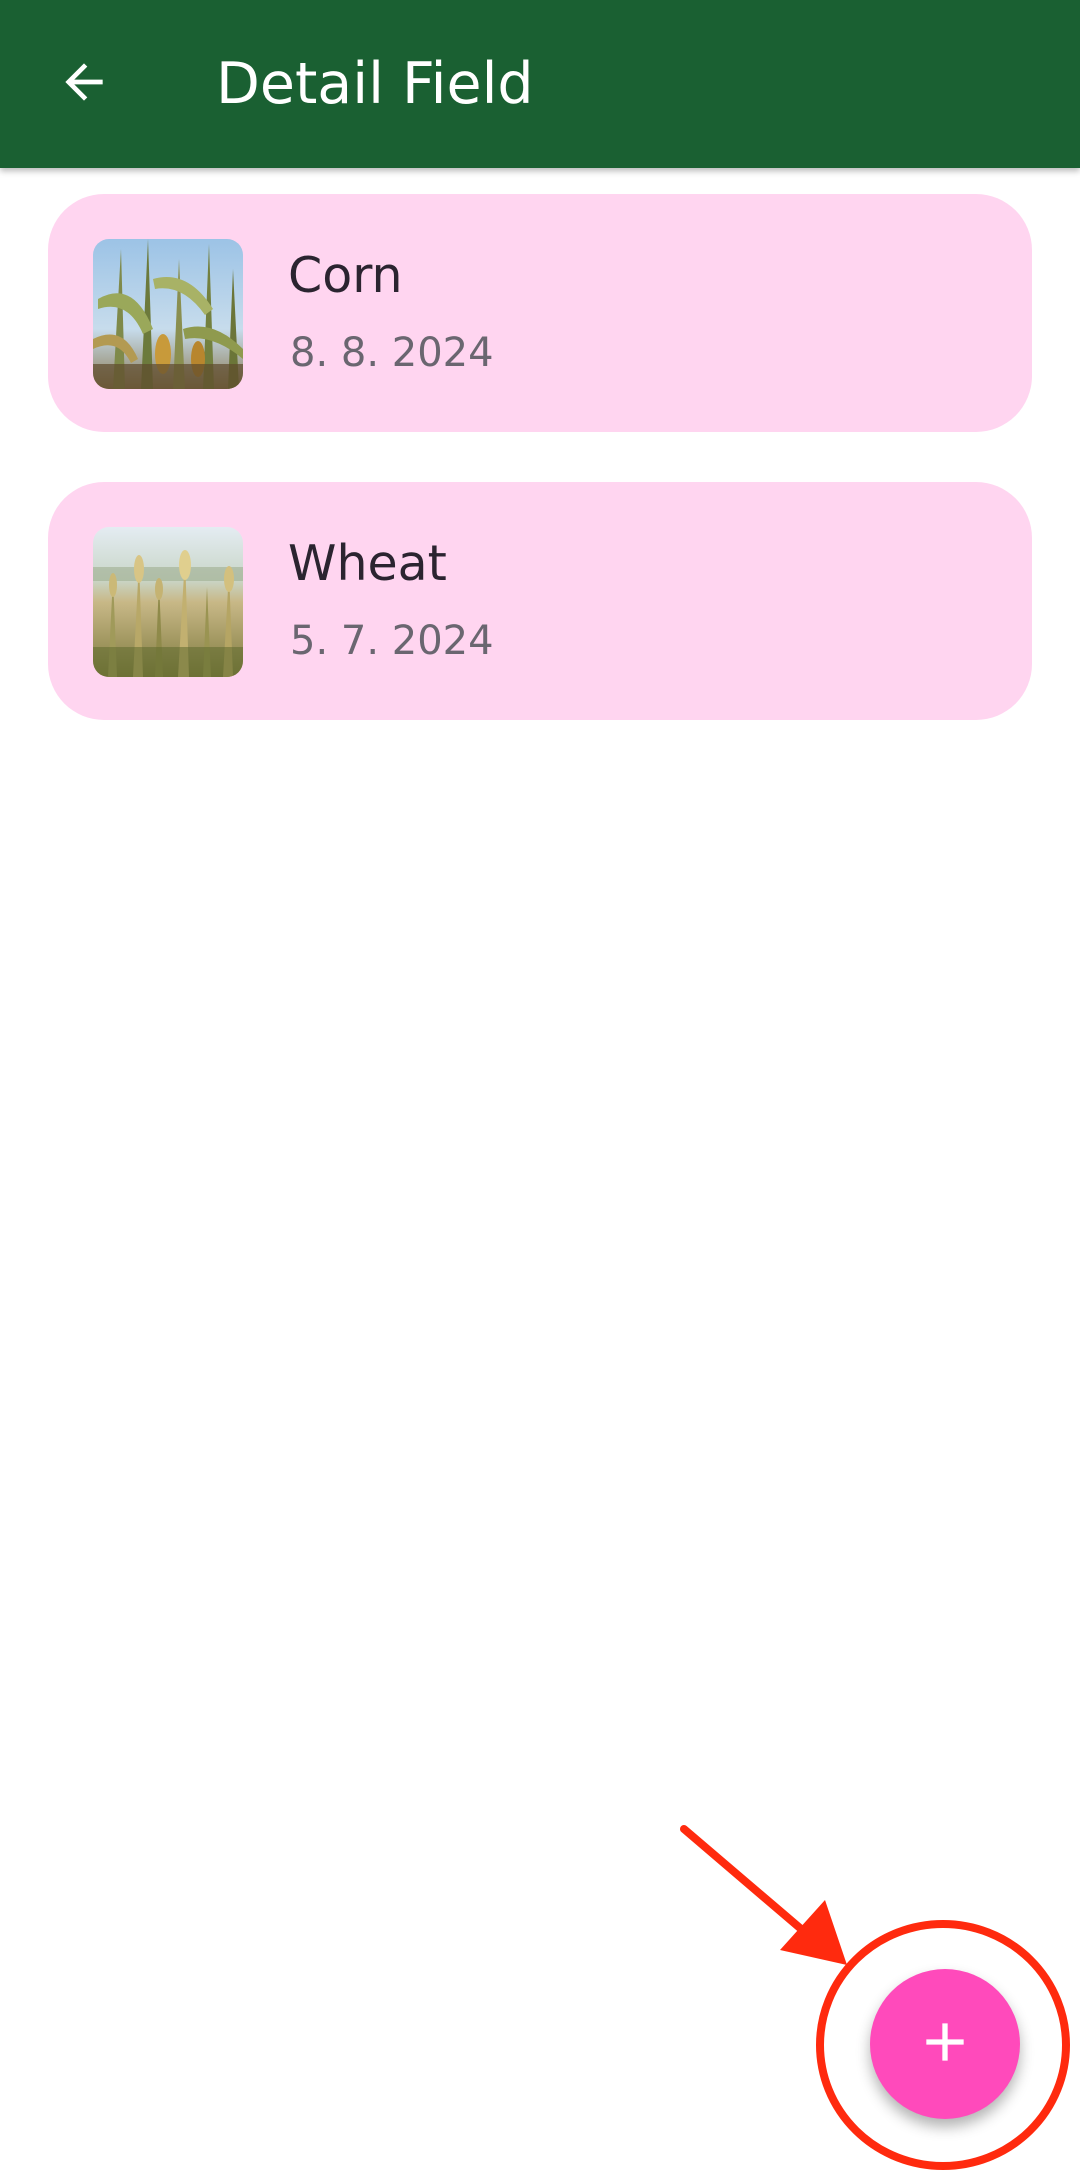 This screenshot has width=1080, height=2179. What do you see at coordinates (540, 84) in the screenshot?
I see `app-bar: Detail Field` at bounding box center [540, 84].